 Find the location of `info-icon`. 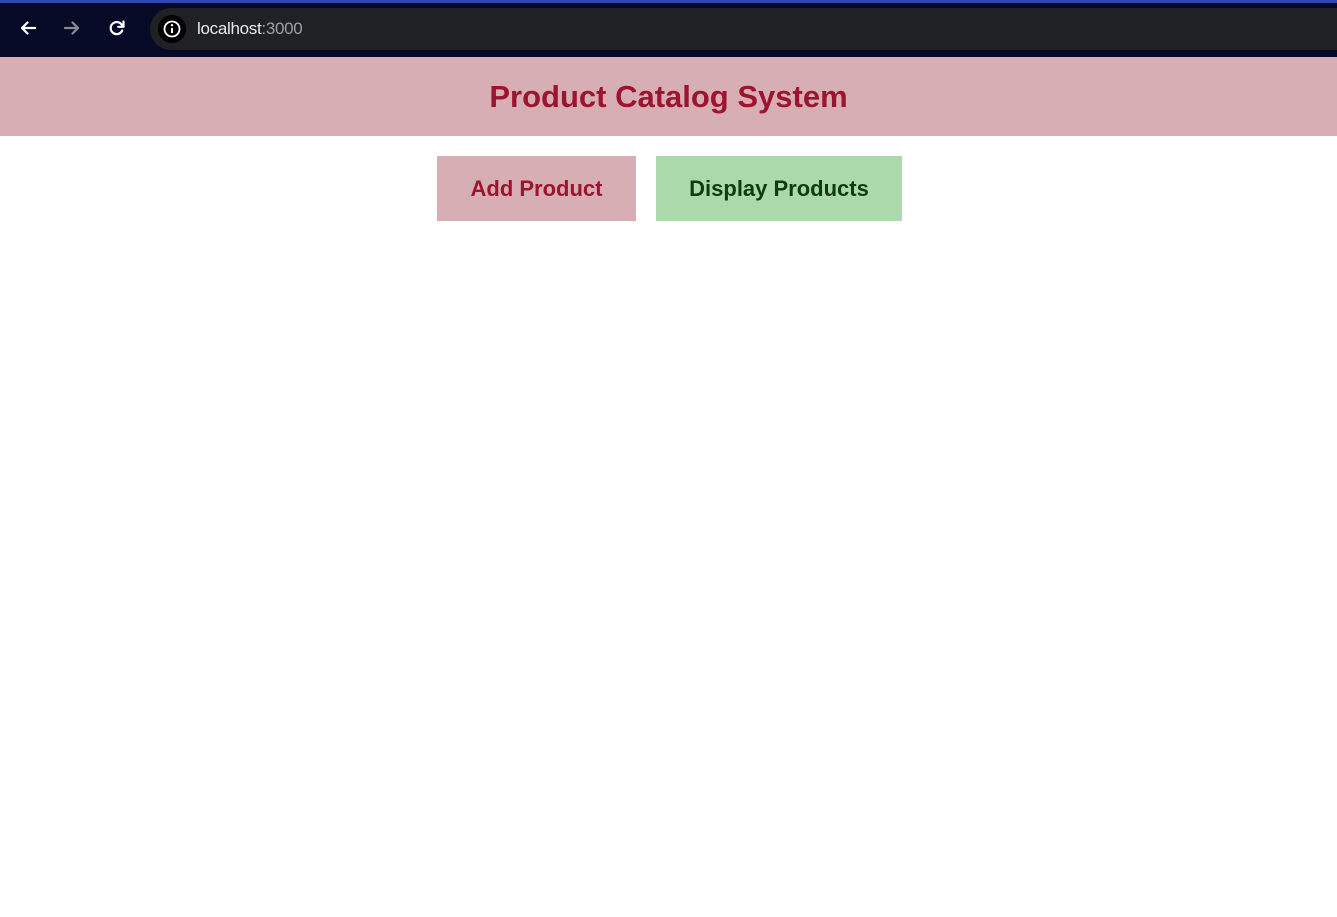

info-icon is located at coordinates (172, 29).